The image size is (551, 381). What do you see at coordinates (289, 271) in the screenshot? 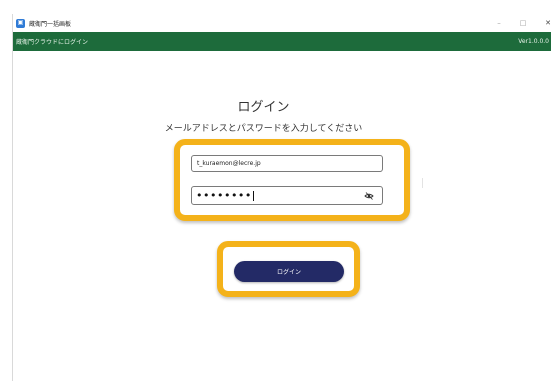
I see `login-button: ログイン` at bounding box center [289, 271].